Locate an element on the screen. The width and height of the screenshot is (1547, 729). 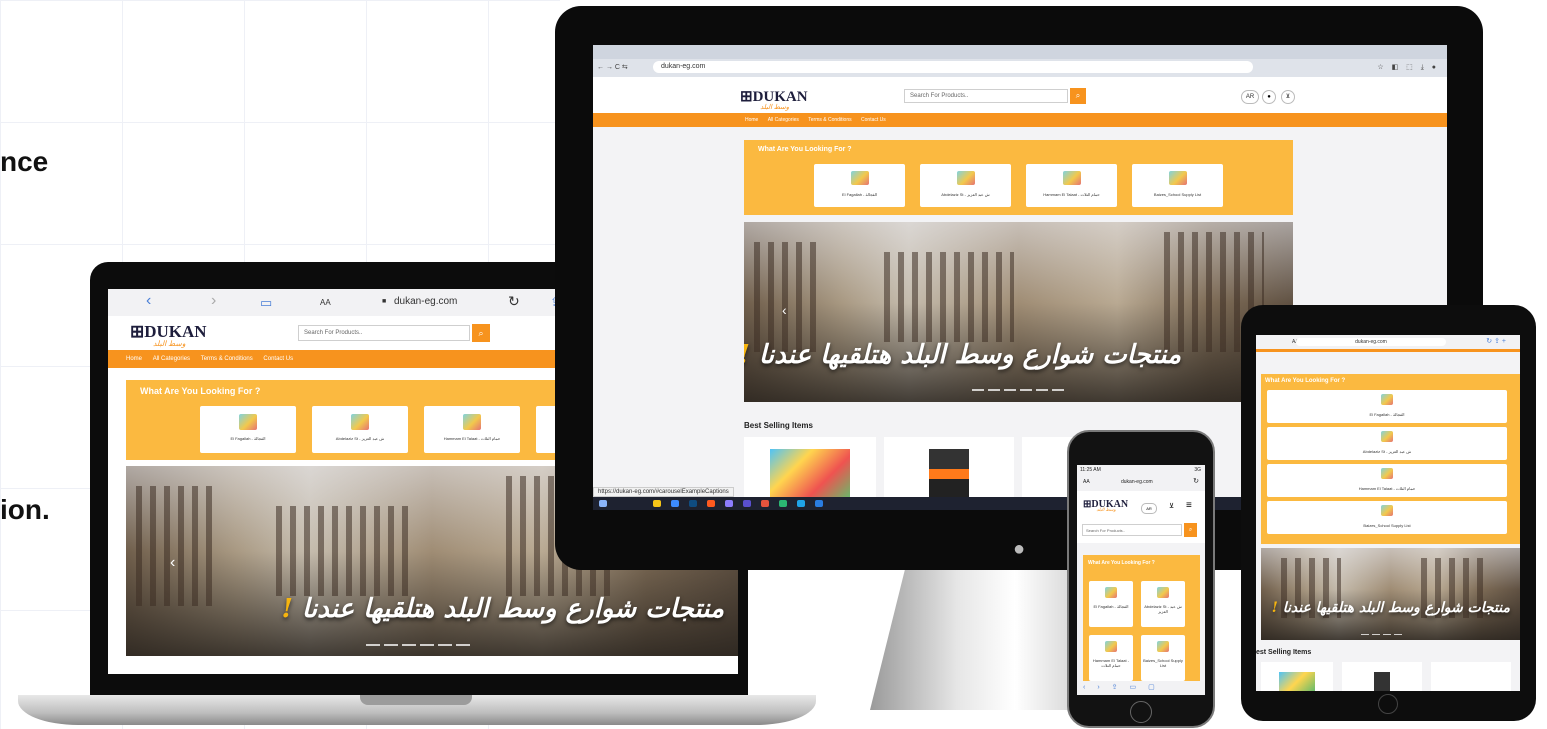
menu-icon: ≡ is located at coordinates (1189, 505).